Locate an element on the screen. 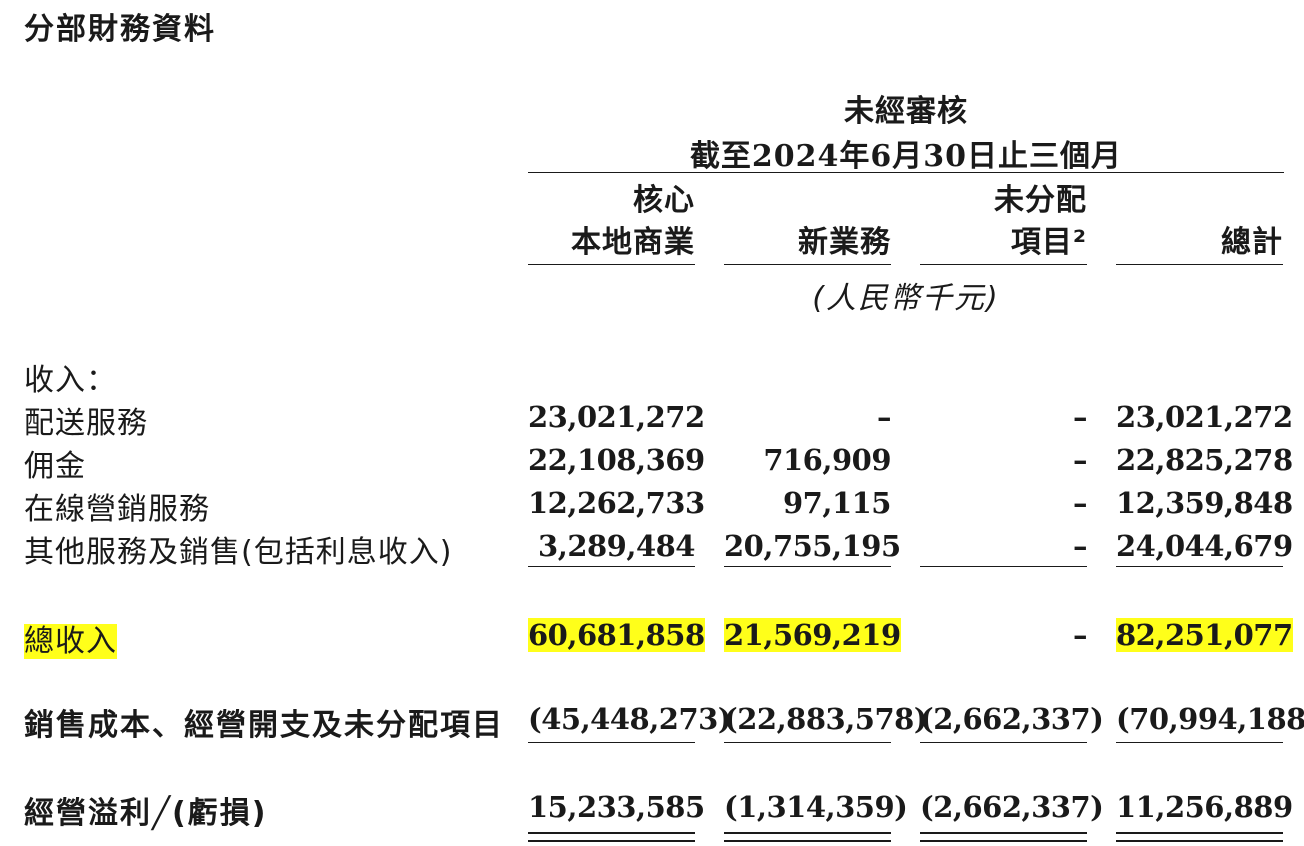 The width and height of the screenshot is (1304, 846). cell-core-local: 12,262,733 is located at coordinates (616, 503).